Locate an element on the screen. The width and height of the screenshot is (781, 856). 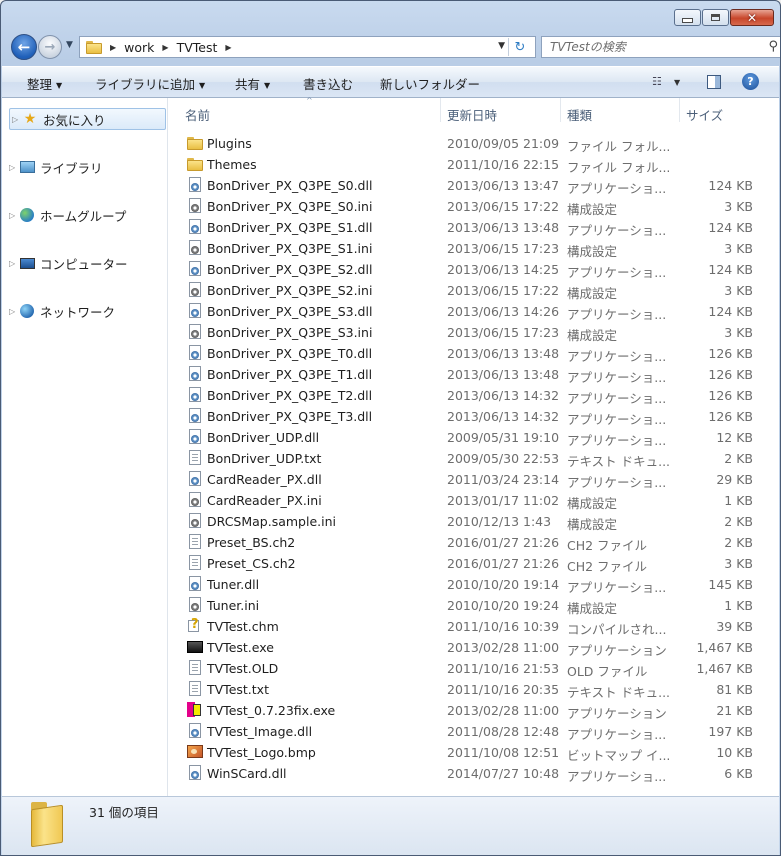
back-button: ← is located at coordinates (24, 47).